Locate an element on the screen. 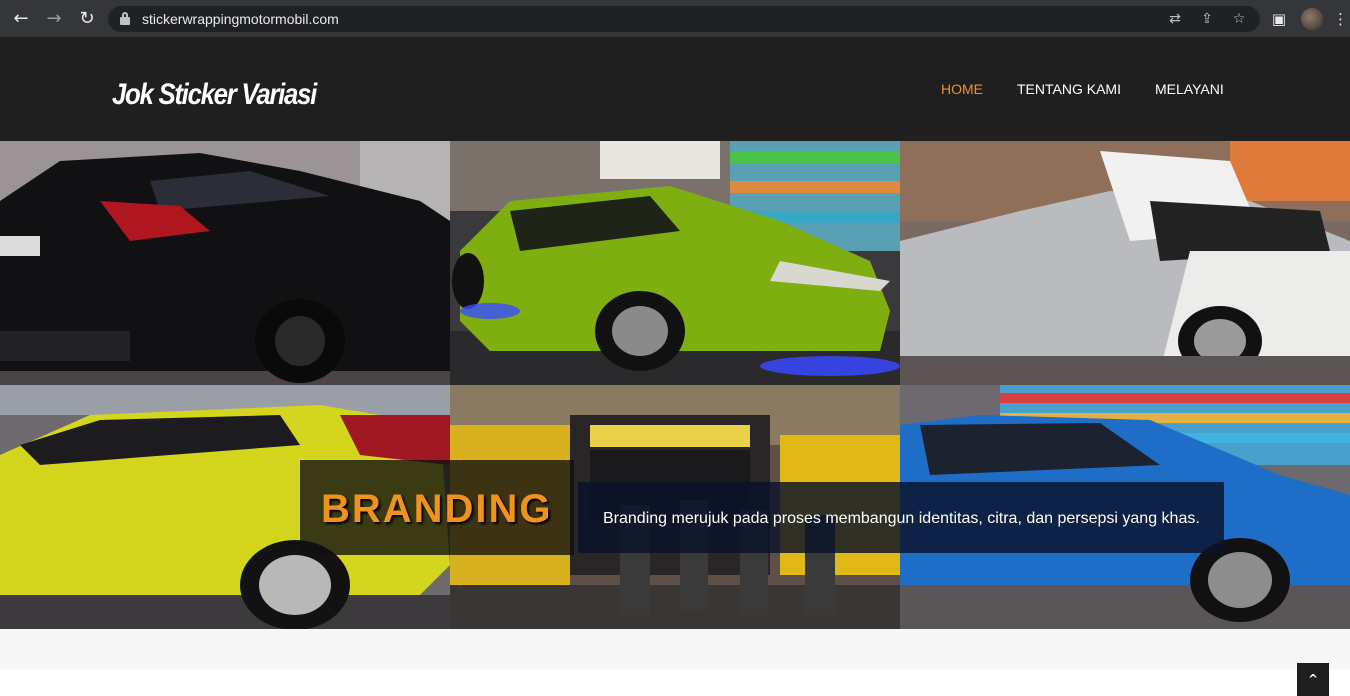 The height and width of the screenshot is (696, 1350). share-icon: ⇪ is located at coordinates (1207, 19).